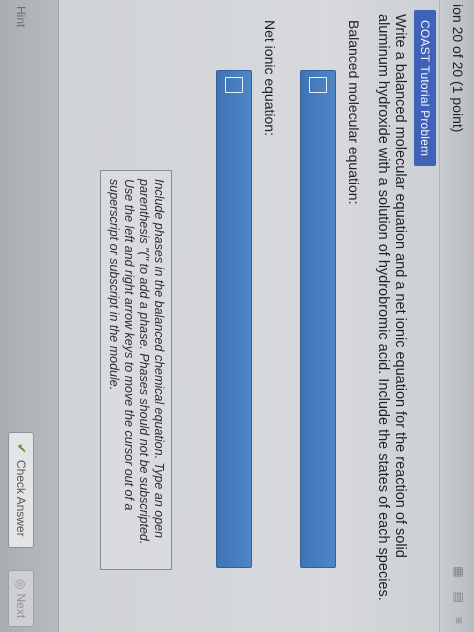 The height and width of the screenshot is (632, 474). I want to click on check-answer-button: ✔ Check Answer, so click(21, 490).